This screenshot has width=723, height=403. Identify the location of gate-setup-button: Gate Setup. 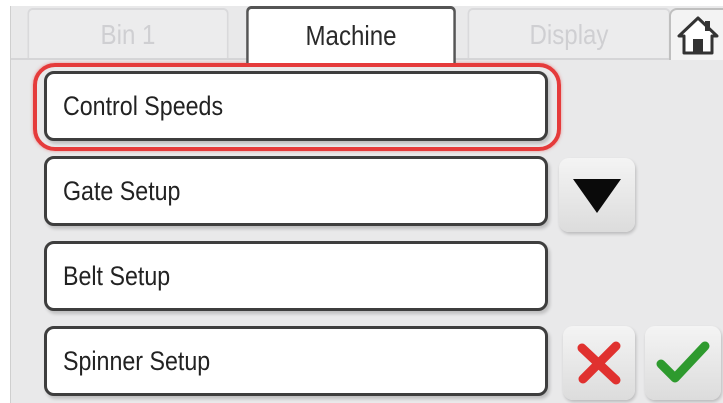
(296, 191).